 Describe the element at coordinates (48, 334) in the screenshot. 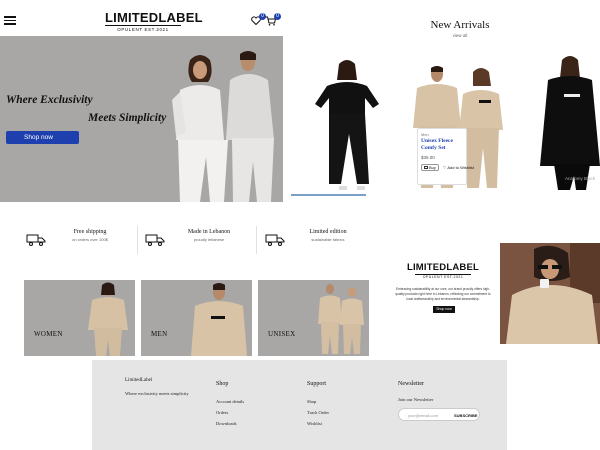

I see `category-label: WOMEN` at that location.